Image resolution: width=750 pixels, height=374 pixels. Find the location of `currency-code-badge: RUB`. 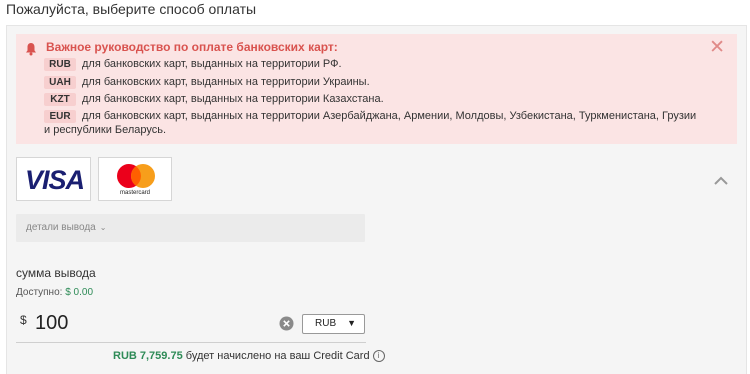

currency-code-badge: RUB is located at coordinates (60, 64).